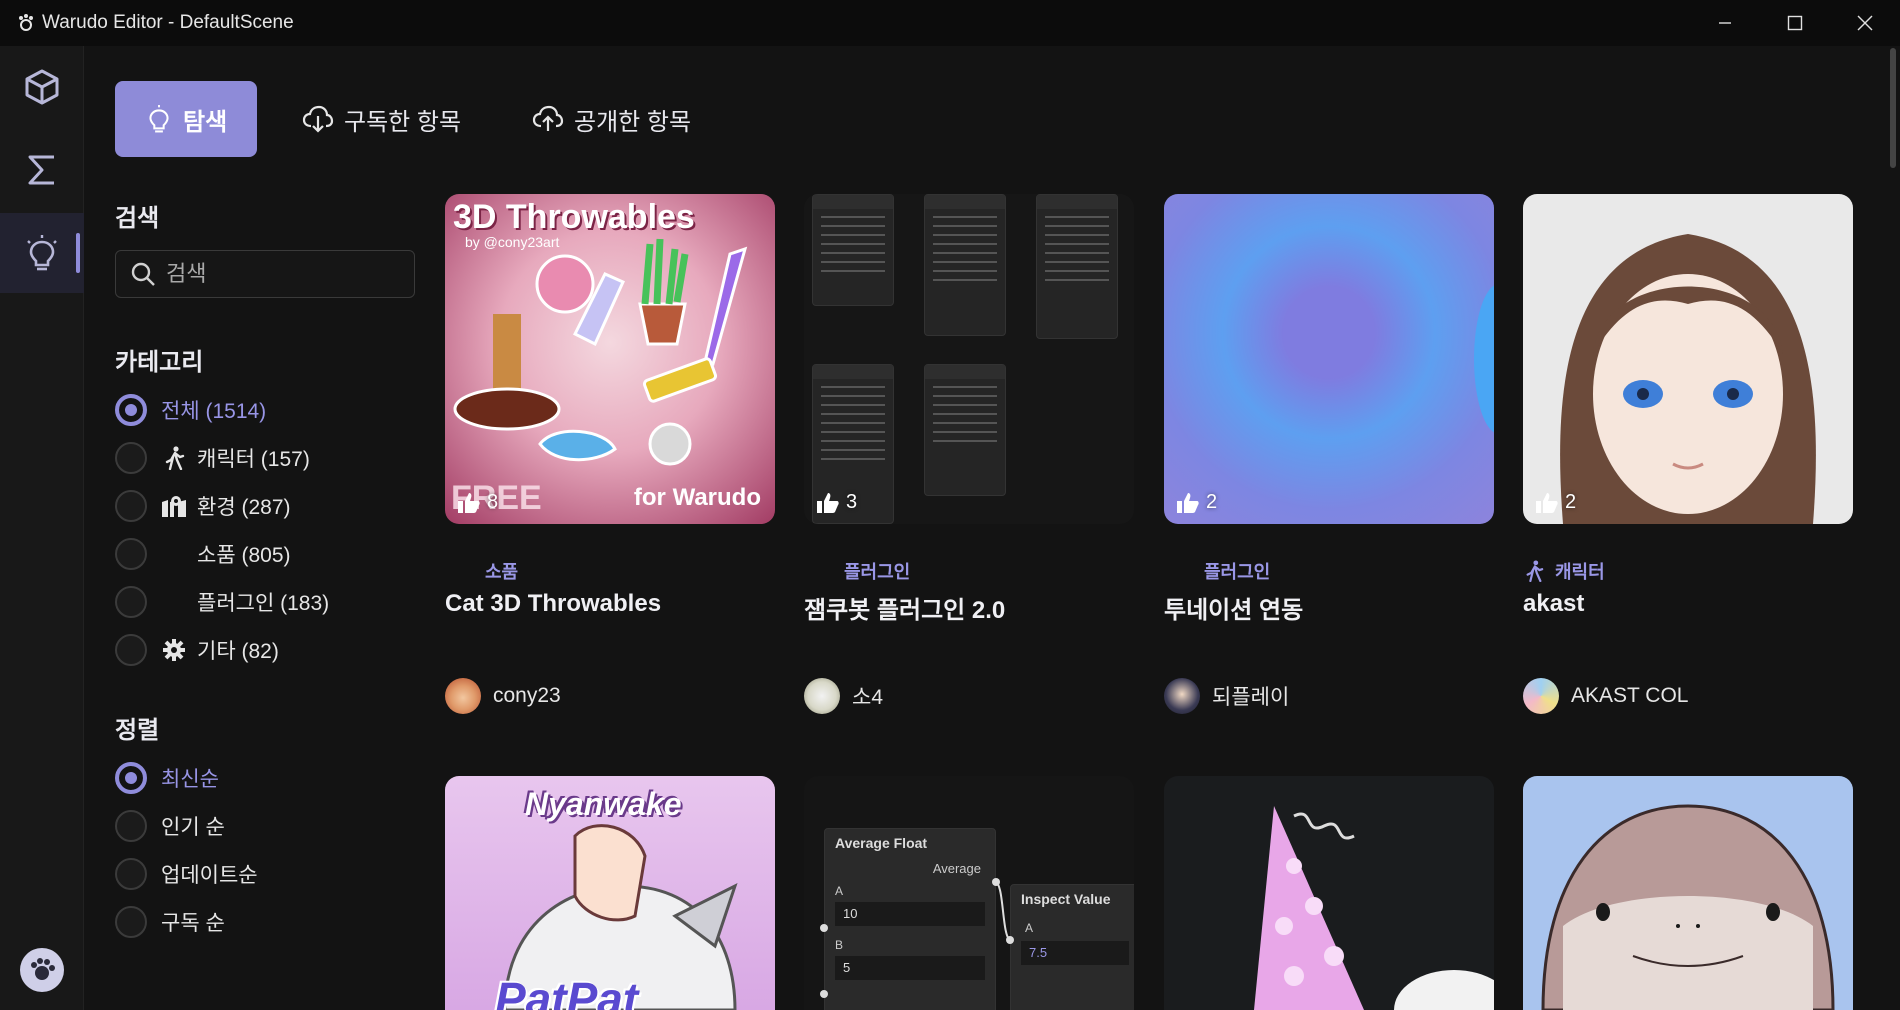 This screenshot has height=1010, width=1900. I want to click on thumb-headline: 3D Throwables, so click(574, 217).